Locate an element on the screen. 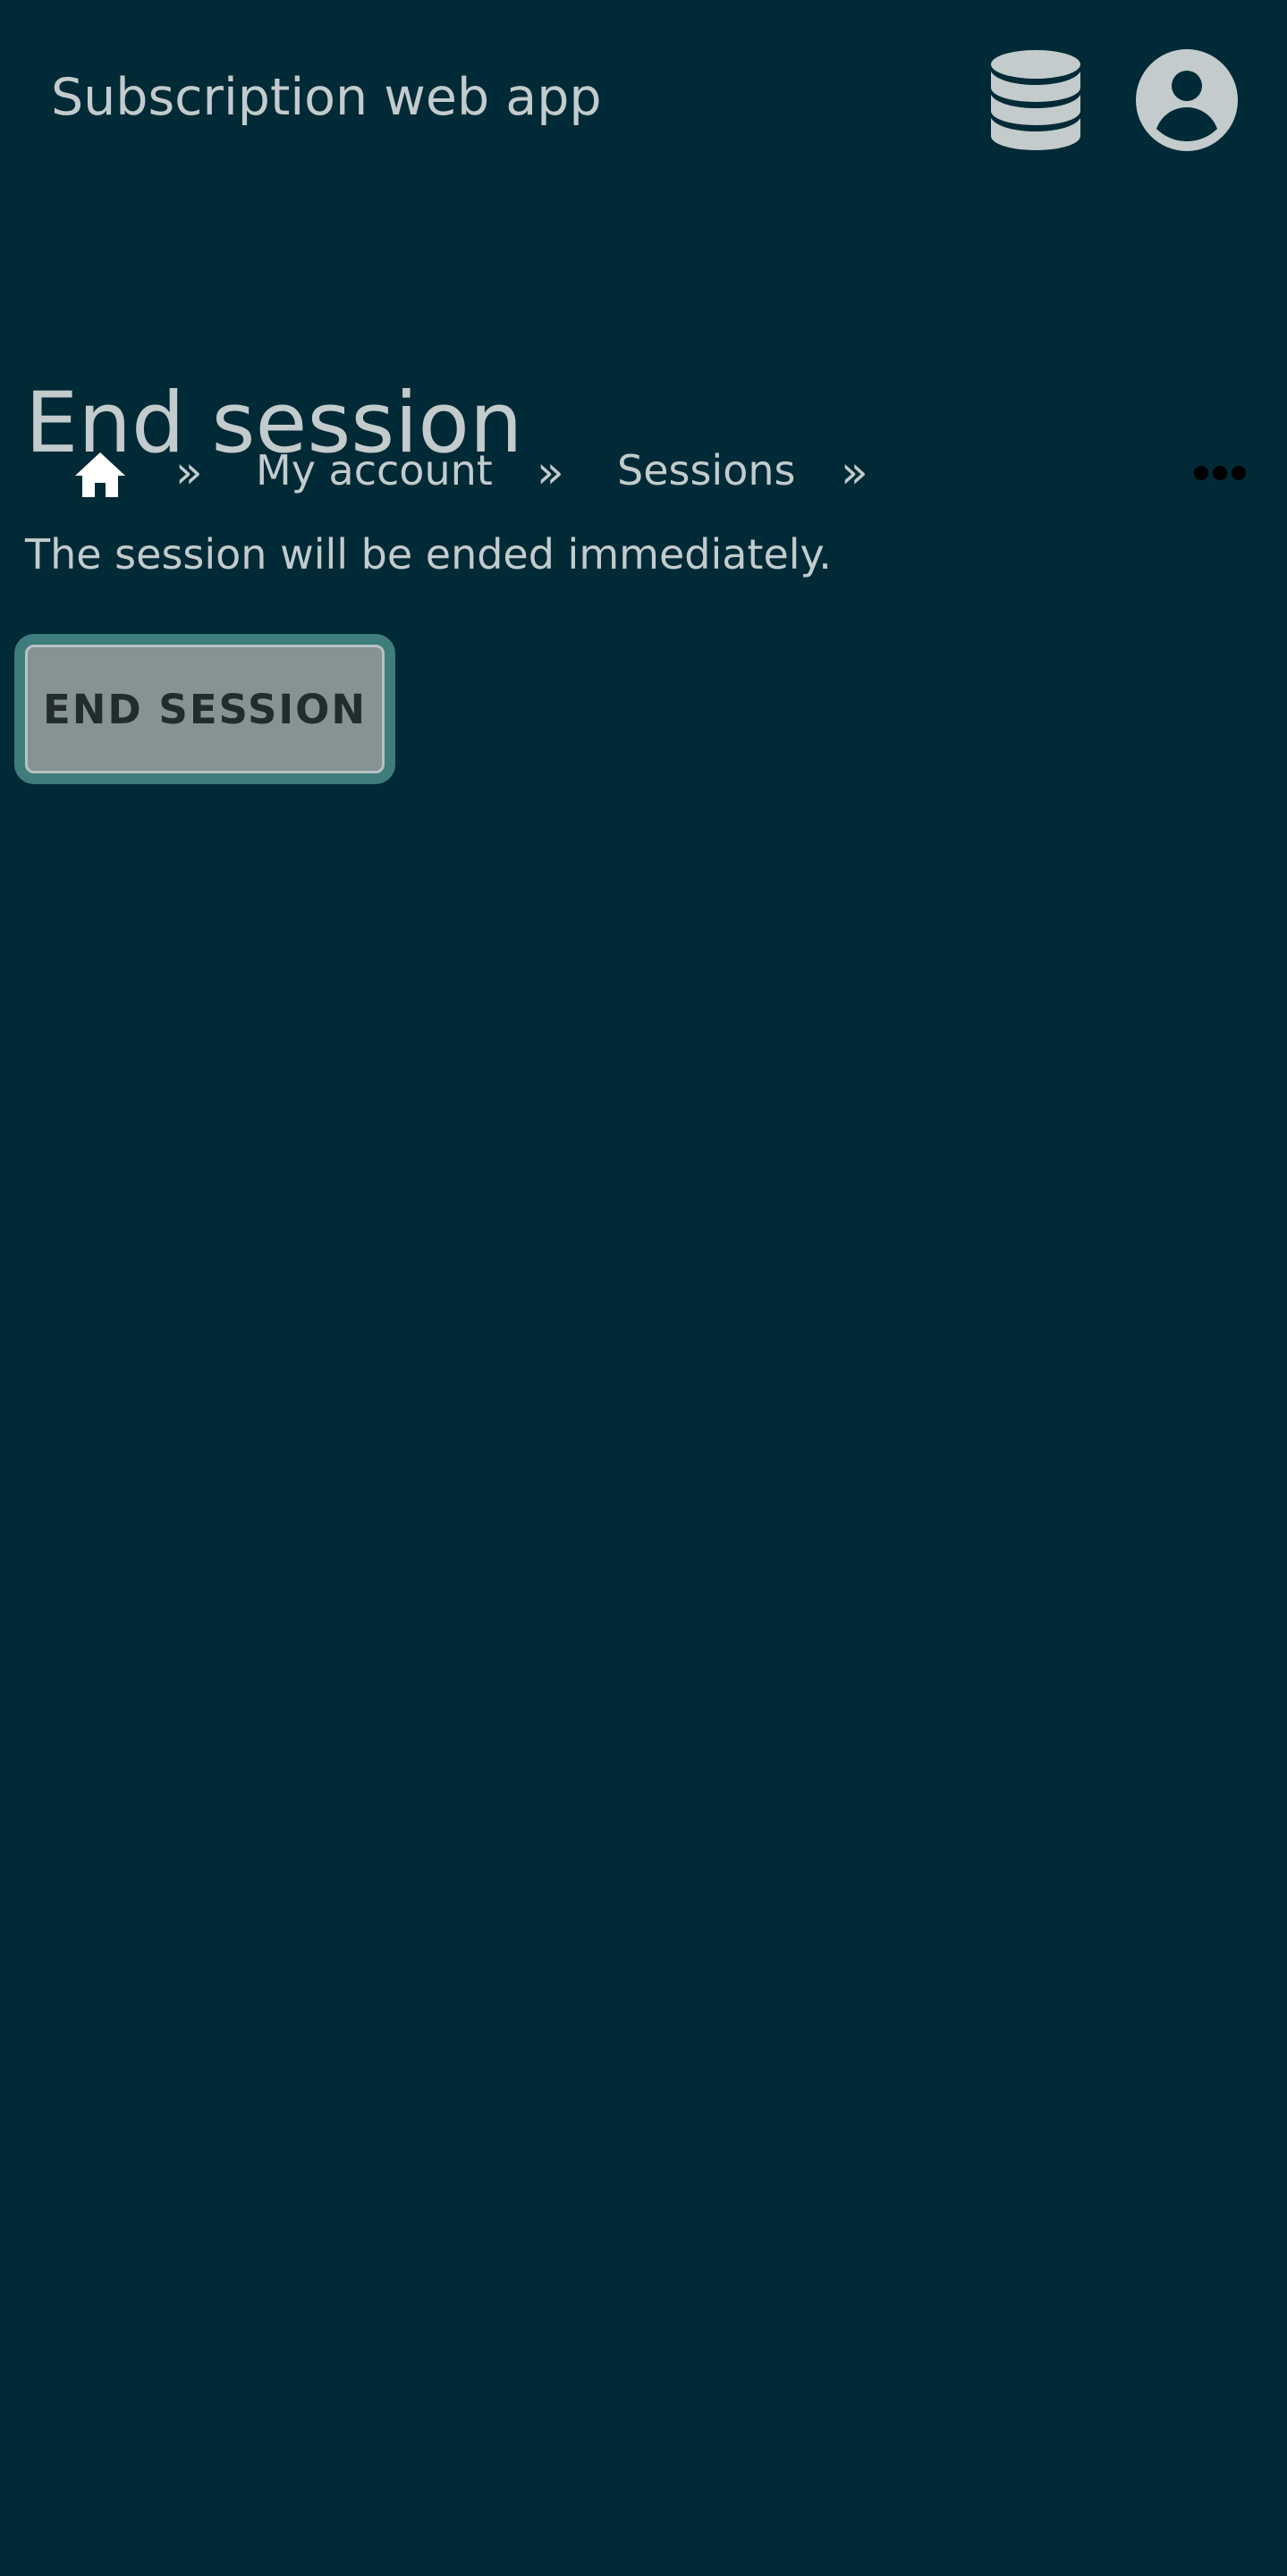 This screenshot has height=2576, width=1287. end-session-description: The session will be ended immediately. is located at coordinates (428, 554).